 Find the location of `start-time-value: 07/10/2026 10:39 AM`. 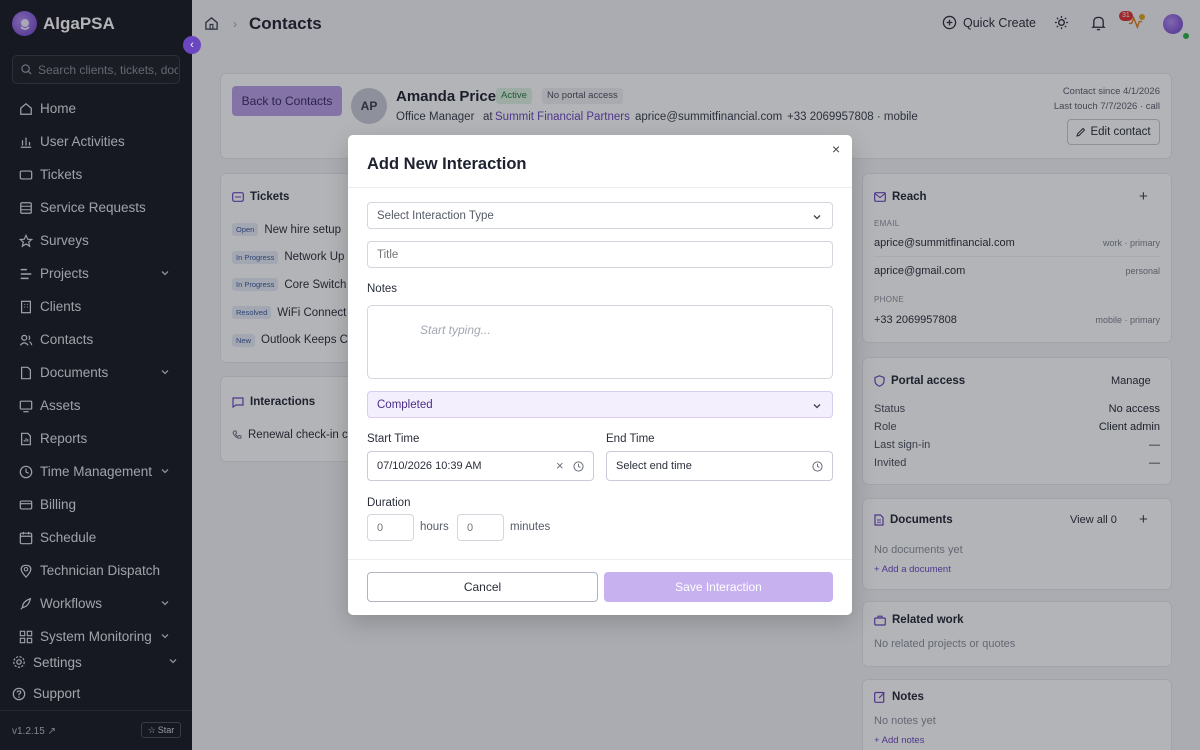

start-time-value: 07/10/2026 10:39 AM is located at coordinates (429, 466).